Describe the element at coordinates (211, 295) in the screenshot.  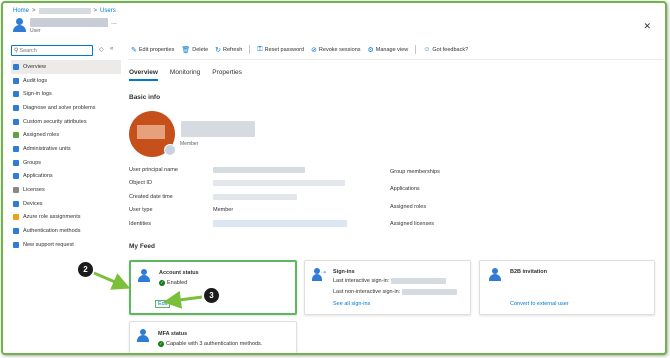
I see `callout-number-3: 3` at that location.